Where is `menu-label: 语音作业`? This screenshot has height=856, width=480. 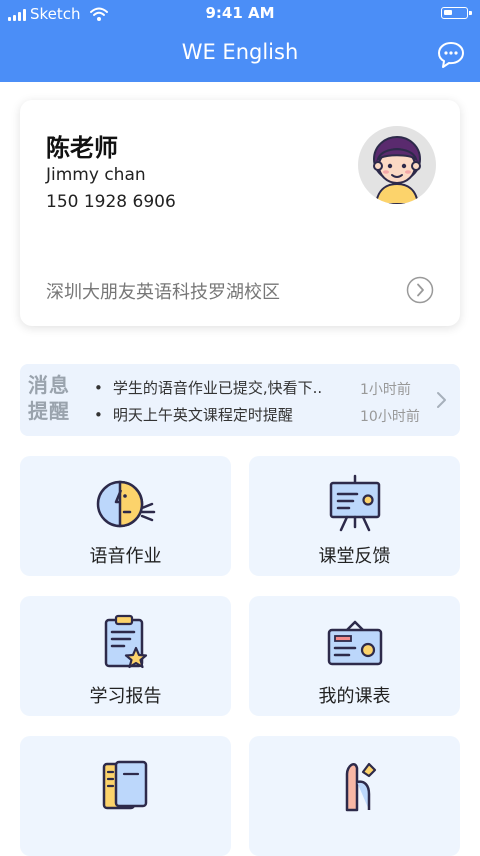 menu-label: 语音作业 is located at coordinates (125, 556).